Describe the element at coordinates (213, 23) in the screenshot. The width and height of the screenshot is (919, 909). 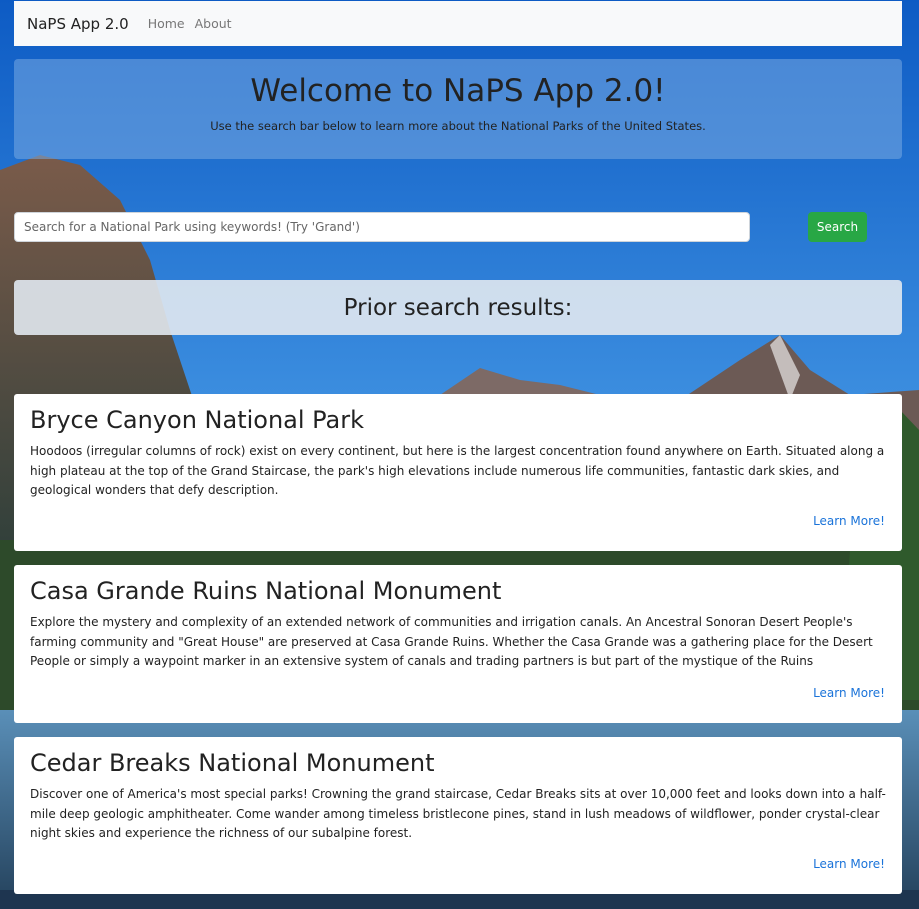
I see `nav-link-about: About` at that location.